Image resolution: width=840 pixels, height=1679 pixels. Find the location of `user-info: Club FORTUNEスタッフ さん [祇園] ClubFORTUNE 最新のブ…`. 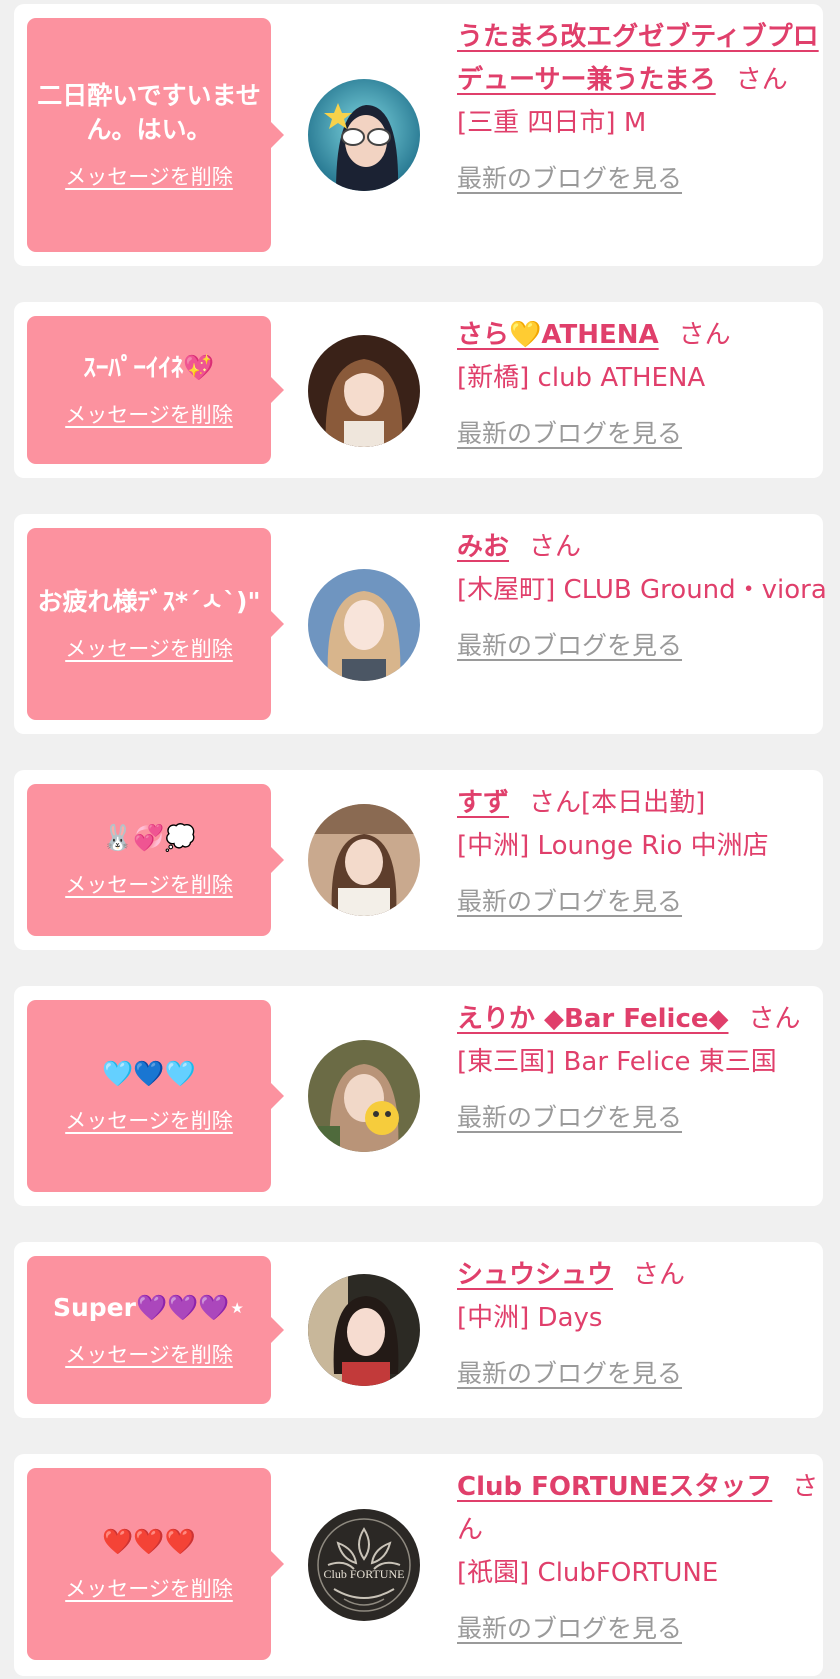

user-info: Club FORTUNEスタッフ さん [祇園] ClubFORTUNE 最新のブ… is located at coordinates (643, 1558).